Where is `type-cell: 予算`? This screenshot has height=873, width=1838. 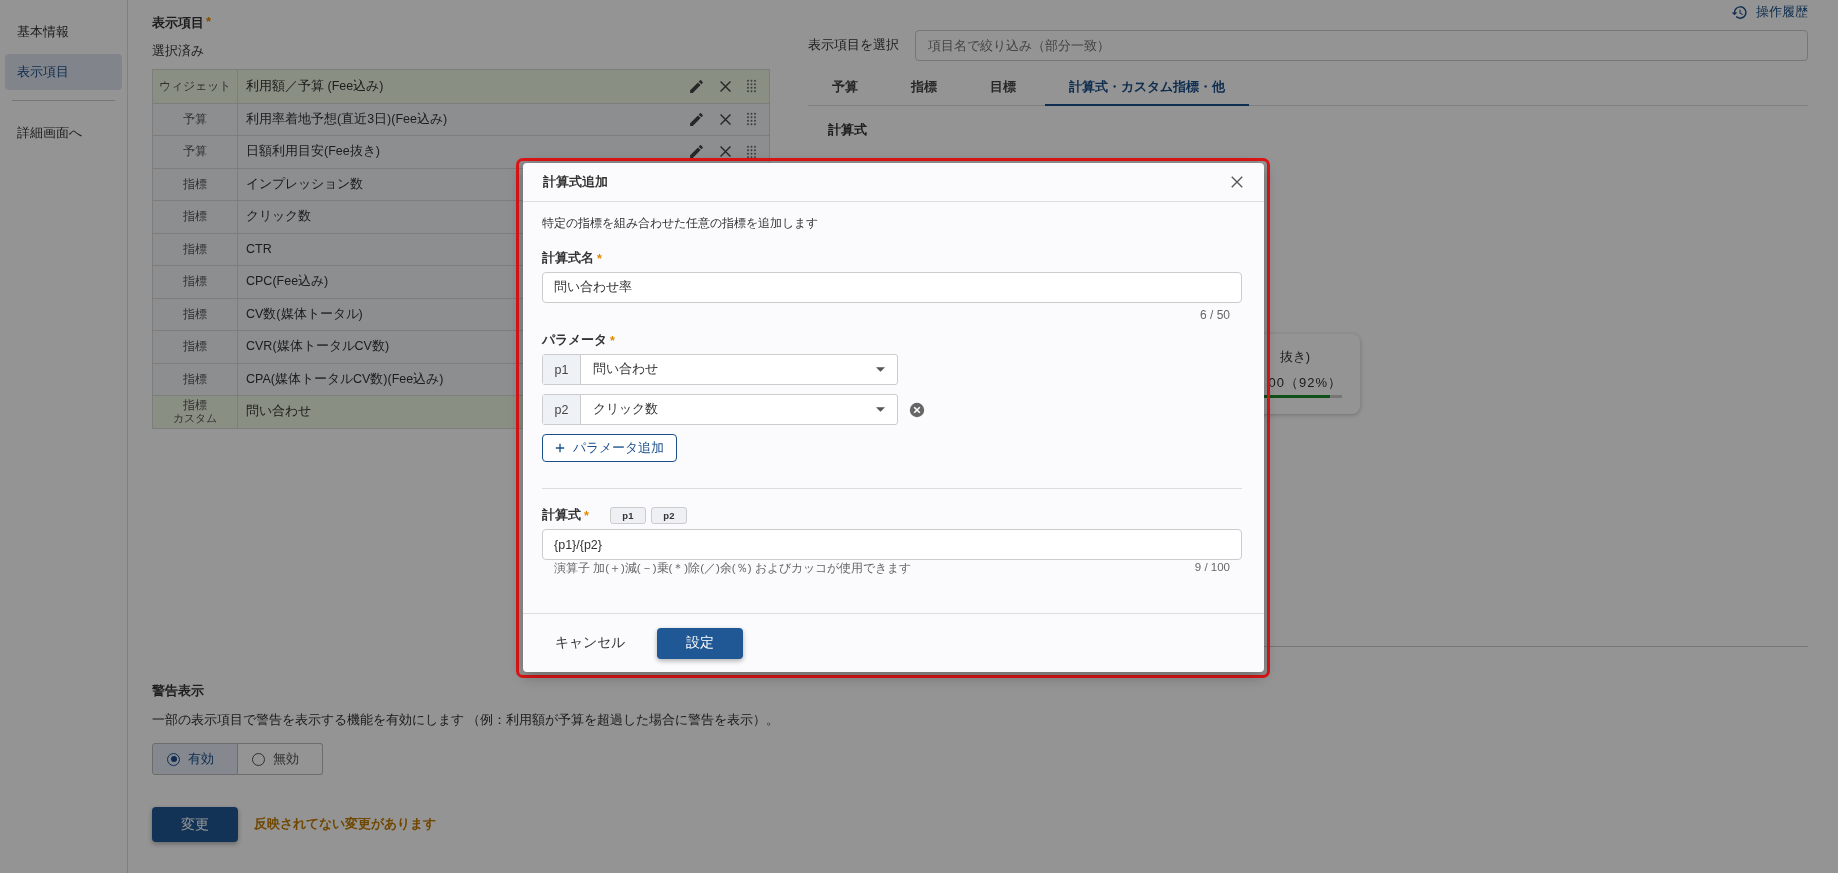
type-cell: 予算 is located at coordinates (195, 152).